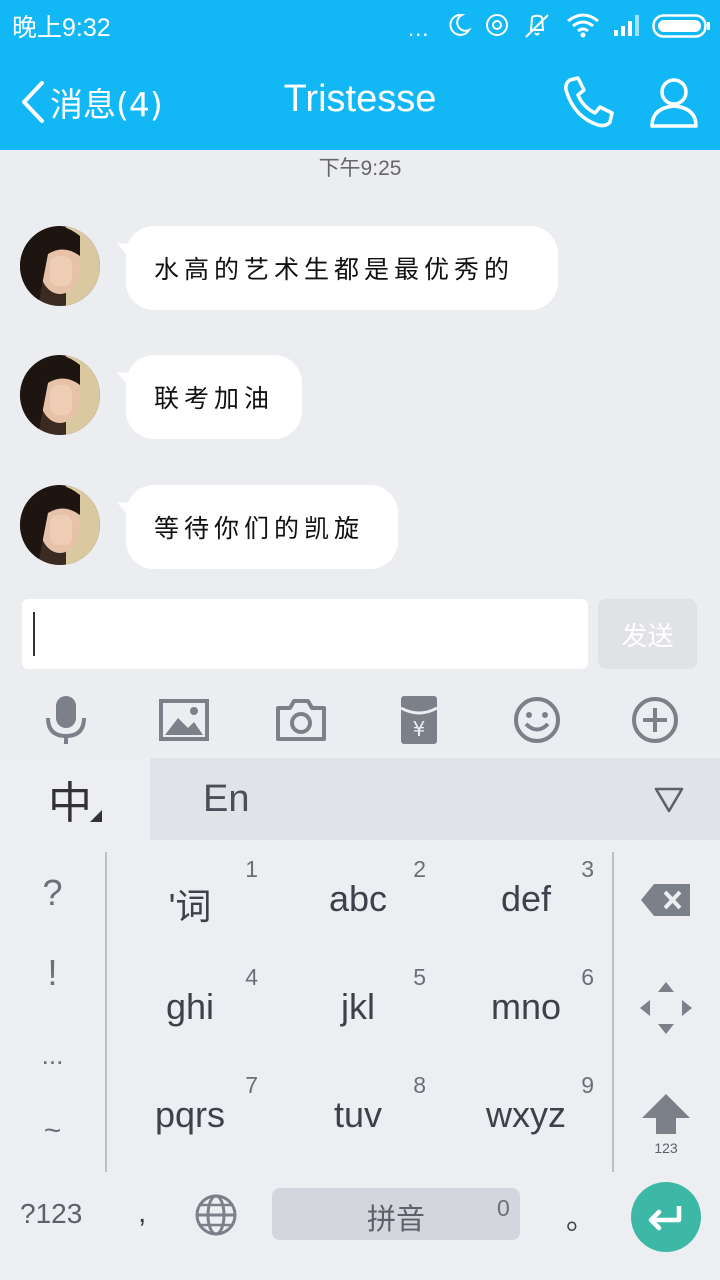 This screenshot has width=720, height=1280. I want to click on enter-key, so click(666, 1217).